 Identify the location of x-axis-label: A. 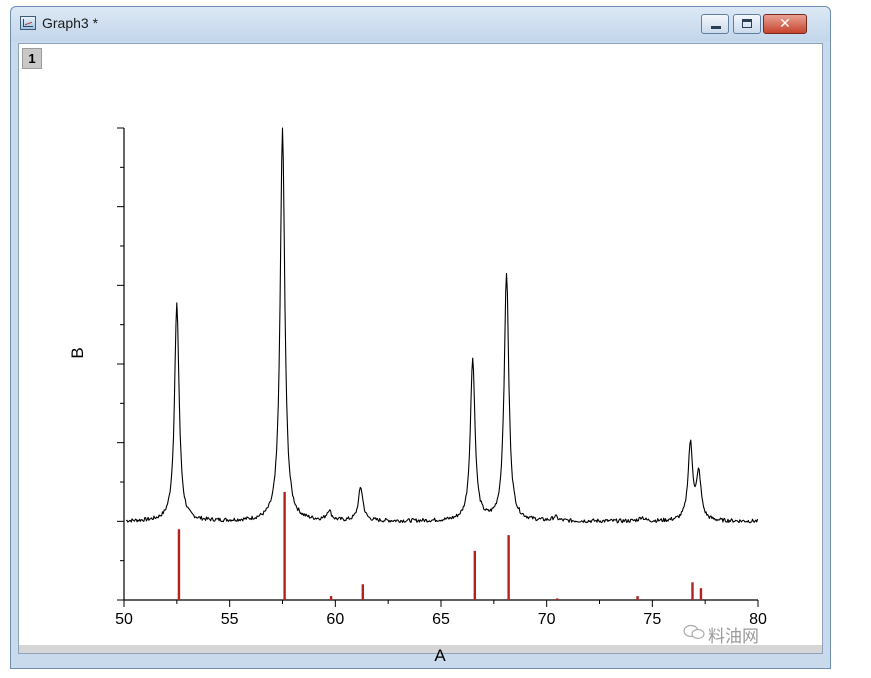
(440, 655).